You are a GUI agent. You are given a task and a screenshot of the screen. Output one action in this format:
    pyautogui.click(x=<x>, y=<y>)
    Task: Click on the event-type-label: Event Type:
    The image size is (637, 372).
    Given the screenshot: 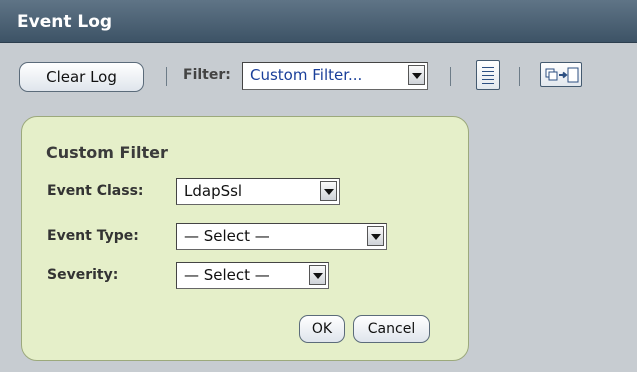 What is the action you would take?
    pyautogui.click(x=93, y=236)
    